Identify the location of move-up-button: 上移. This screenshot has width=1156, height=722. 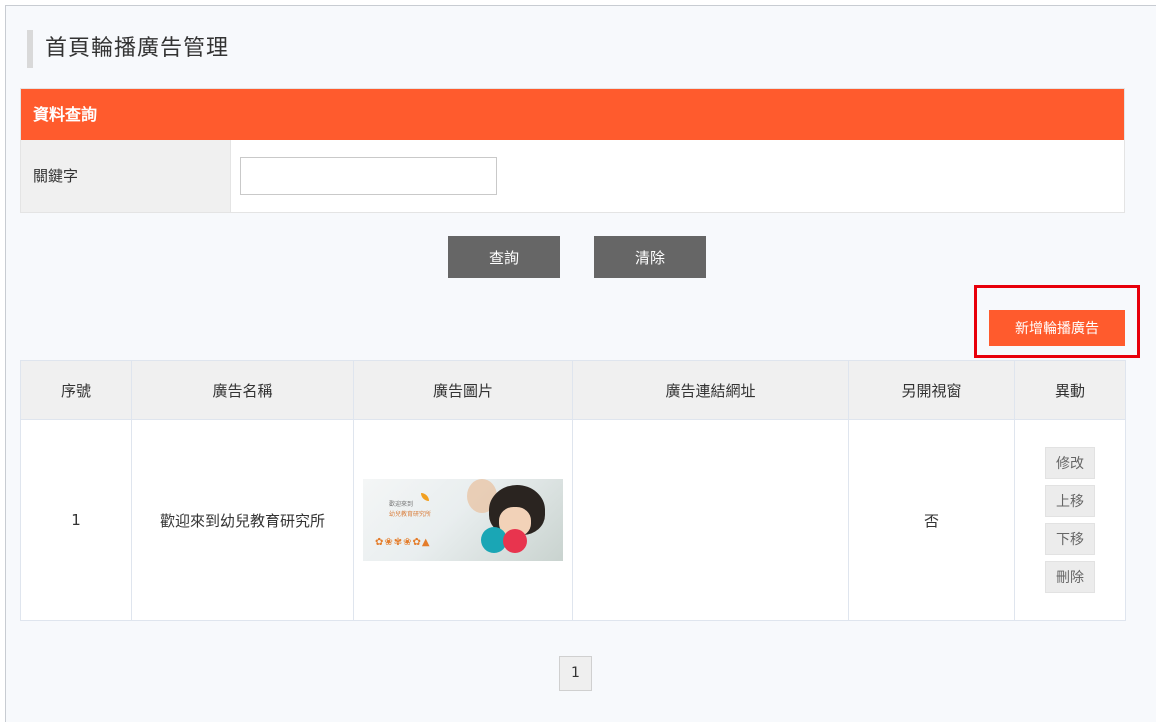
(1070, 501).